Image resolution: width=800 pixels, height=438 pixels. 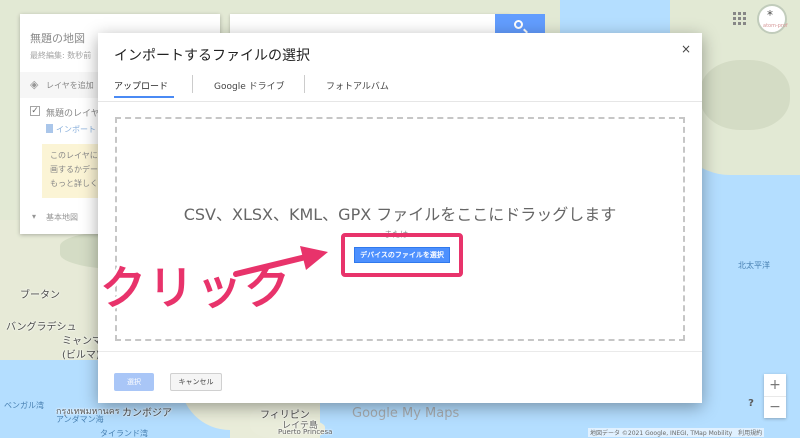 What do you see at coordinates (402, 255) in the screenshot?
I see `highlight-box` at bounding box center [402, 255].